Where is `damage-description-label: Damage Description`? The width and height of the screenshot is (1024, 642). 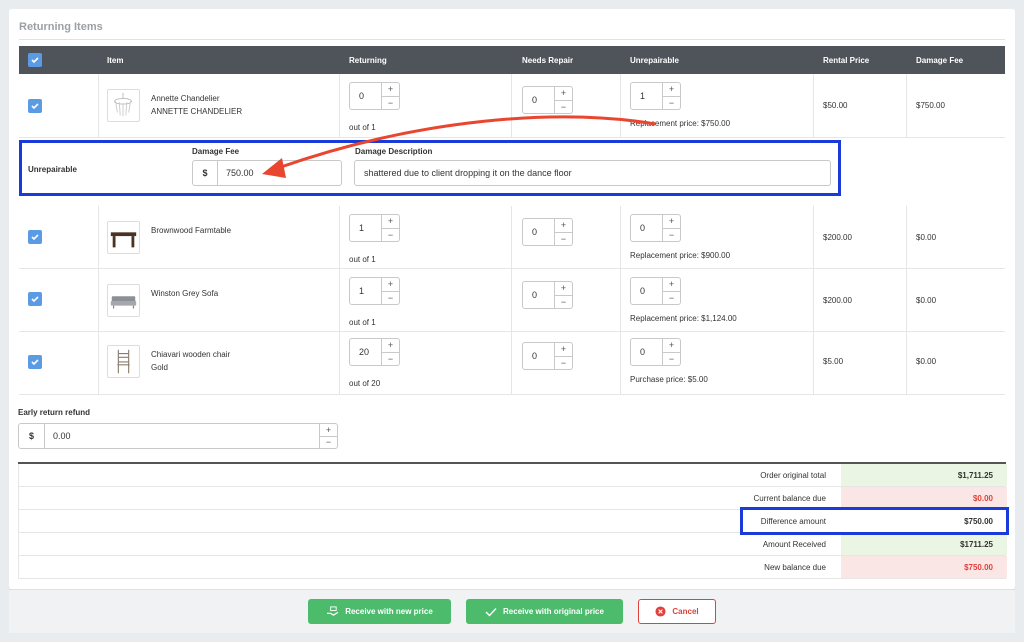
damage-description-label: Damage Description is located at coordinates (394, 151).